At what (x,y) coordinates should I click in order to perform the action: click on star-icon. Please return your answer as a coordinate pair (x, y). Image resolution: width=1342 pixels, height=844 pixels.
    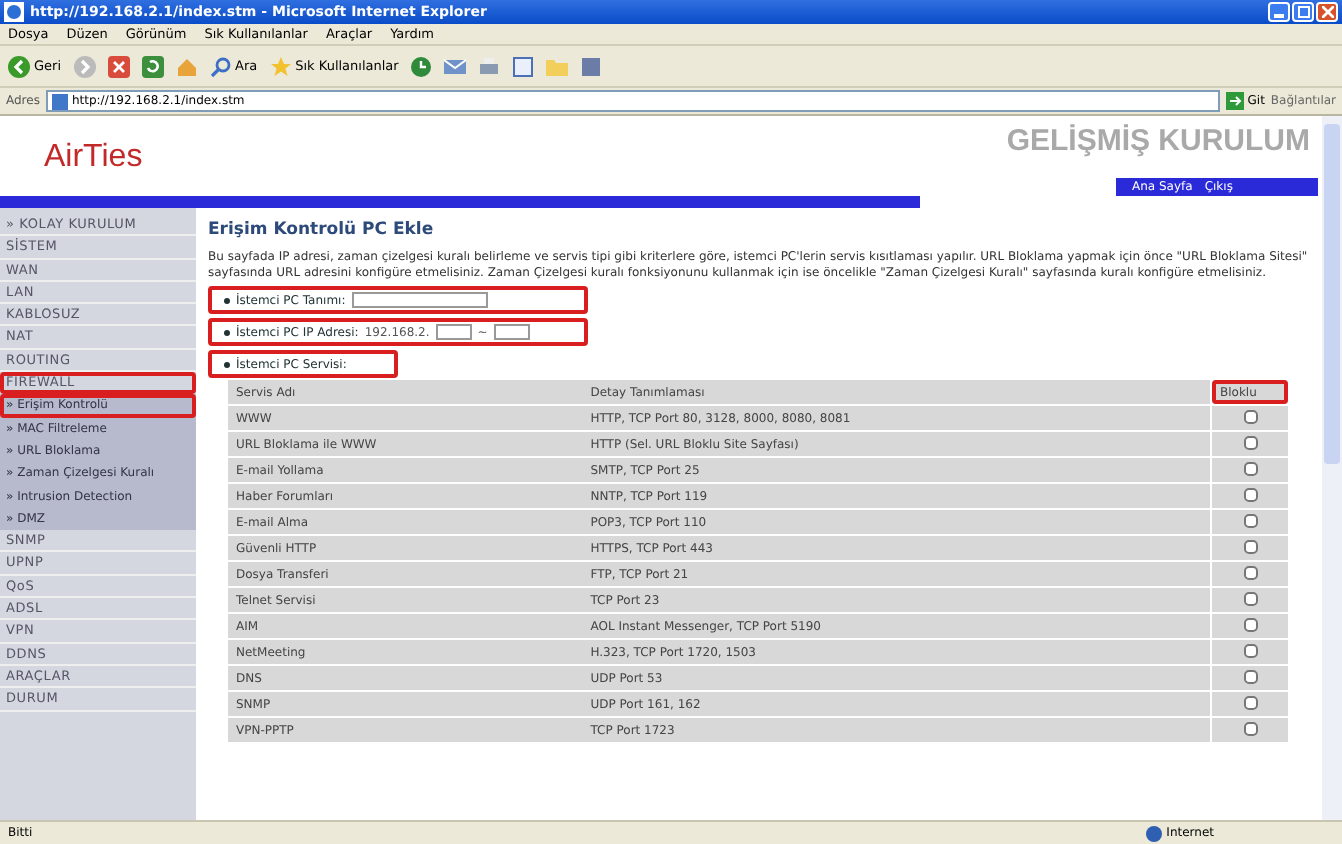
    Looking at the image, I should click on (280, 66).